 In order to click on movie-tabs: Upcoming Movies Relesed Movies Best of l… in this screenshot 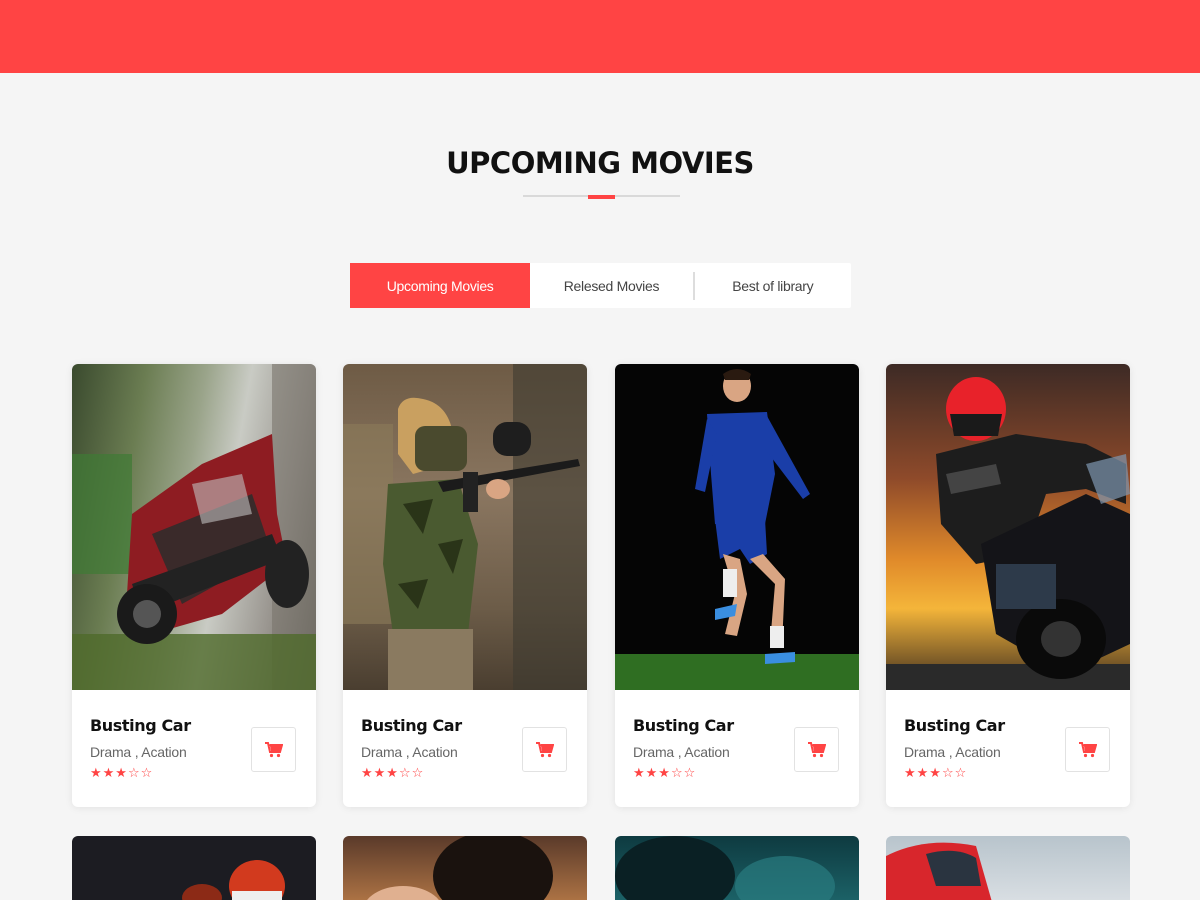, I will do `click(600, 285)`.